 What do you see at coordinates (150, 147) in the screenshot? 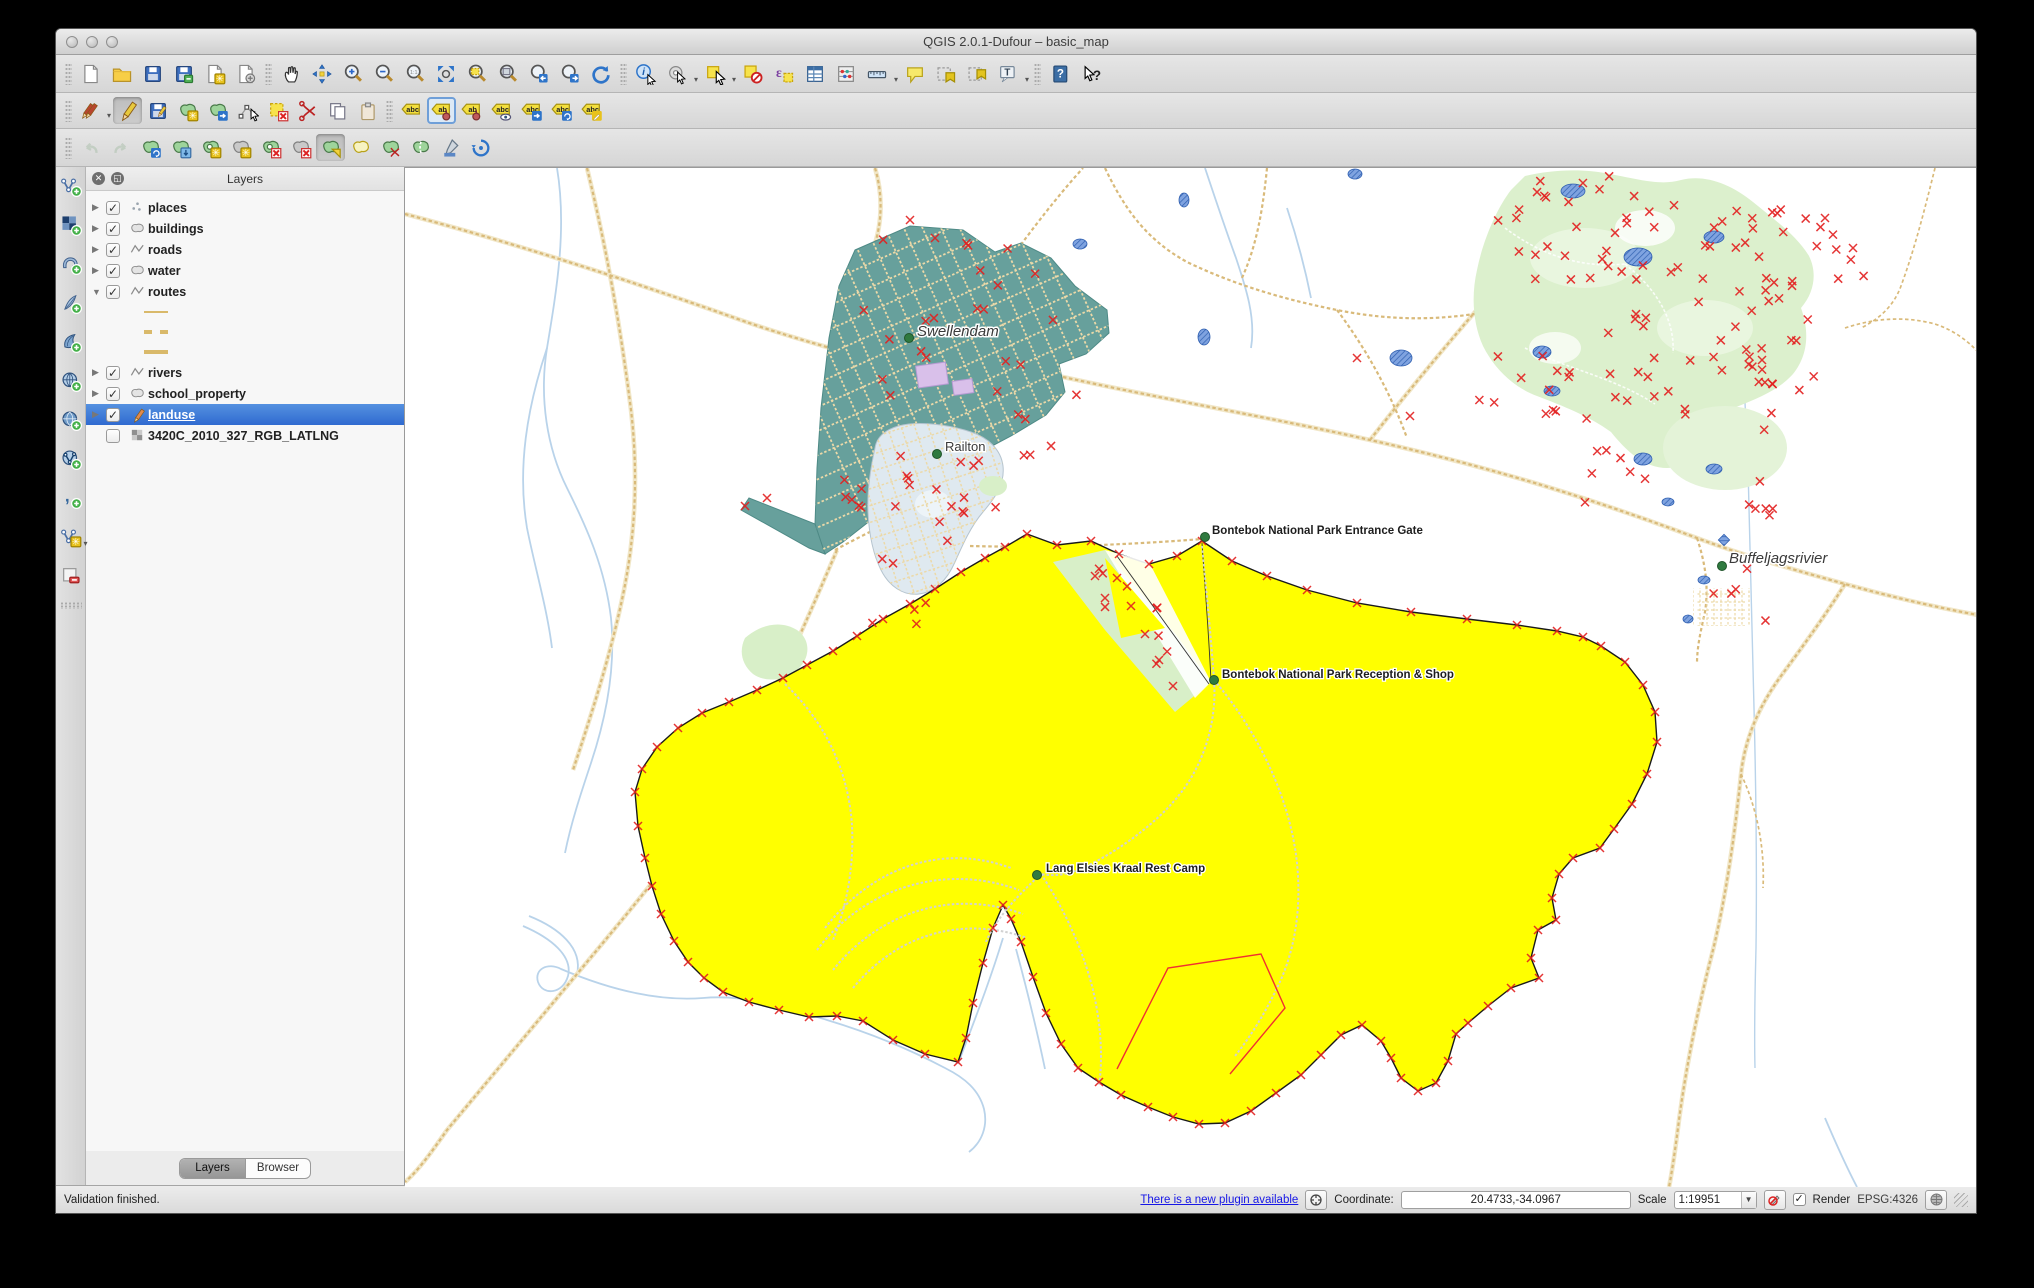
I see `rotate-feature-button` at bounding box center [150, 147].